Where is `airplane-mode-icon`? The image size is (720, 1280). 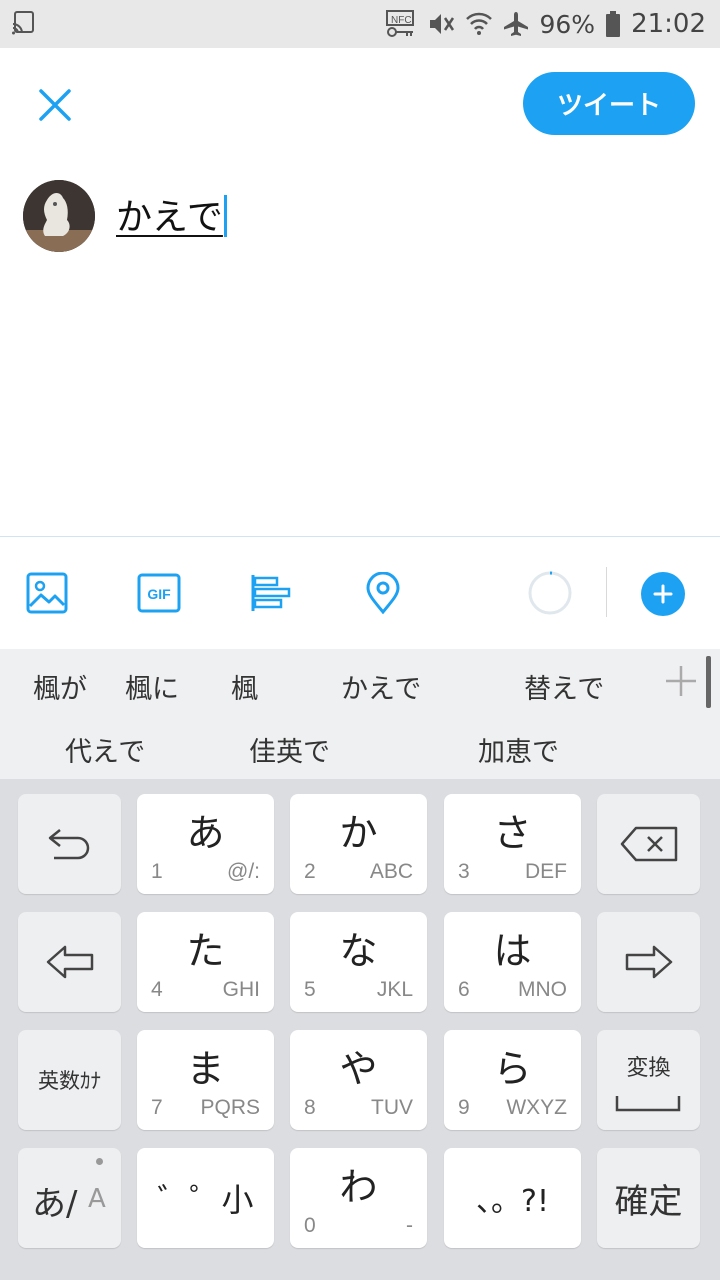
airplane-mode-icon is located at coordinates (516, 24).